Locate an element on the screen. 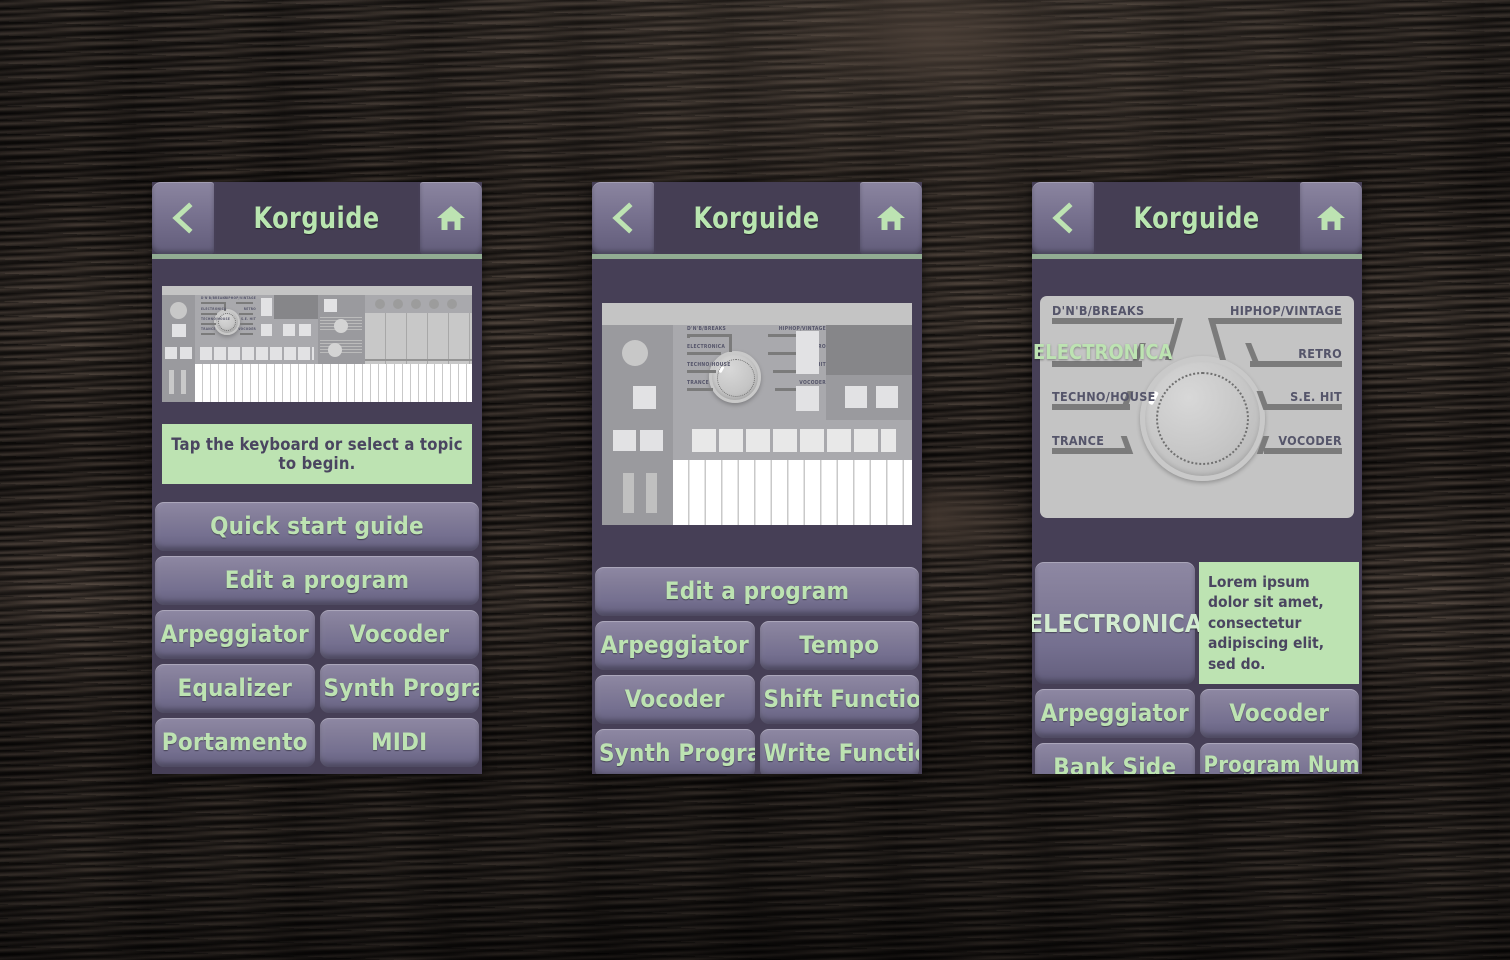 This screenshot has width=1510, height=960. menu-item-shift-function: Shift Function is located at coordinates (839, 699).